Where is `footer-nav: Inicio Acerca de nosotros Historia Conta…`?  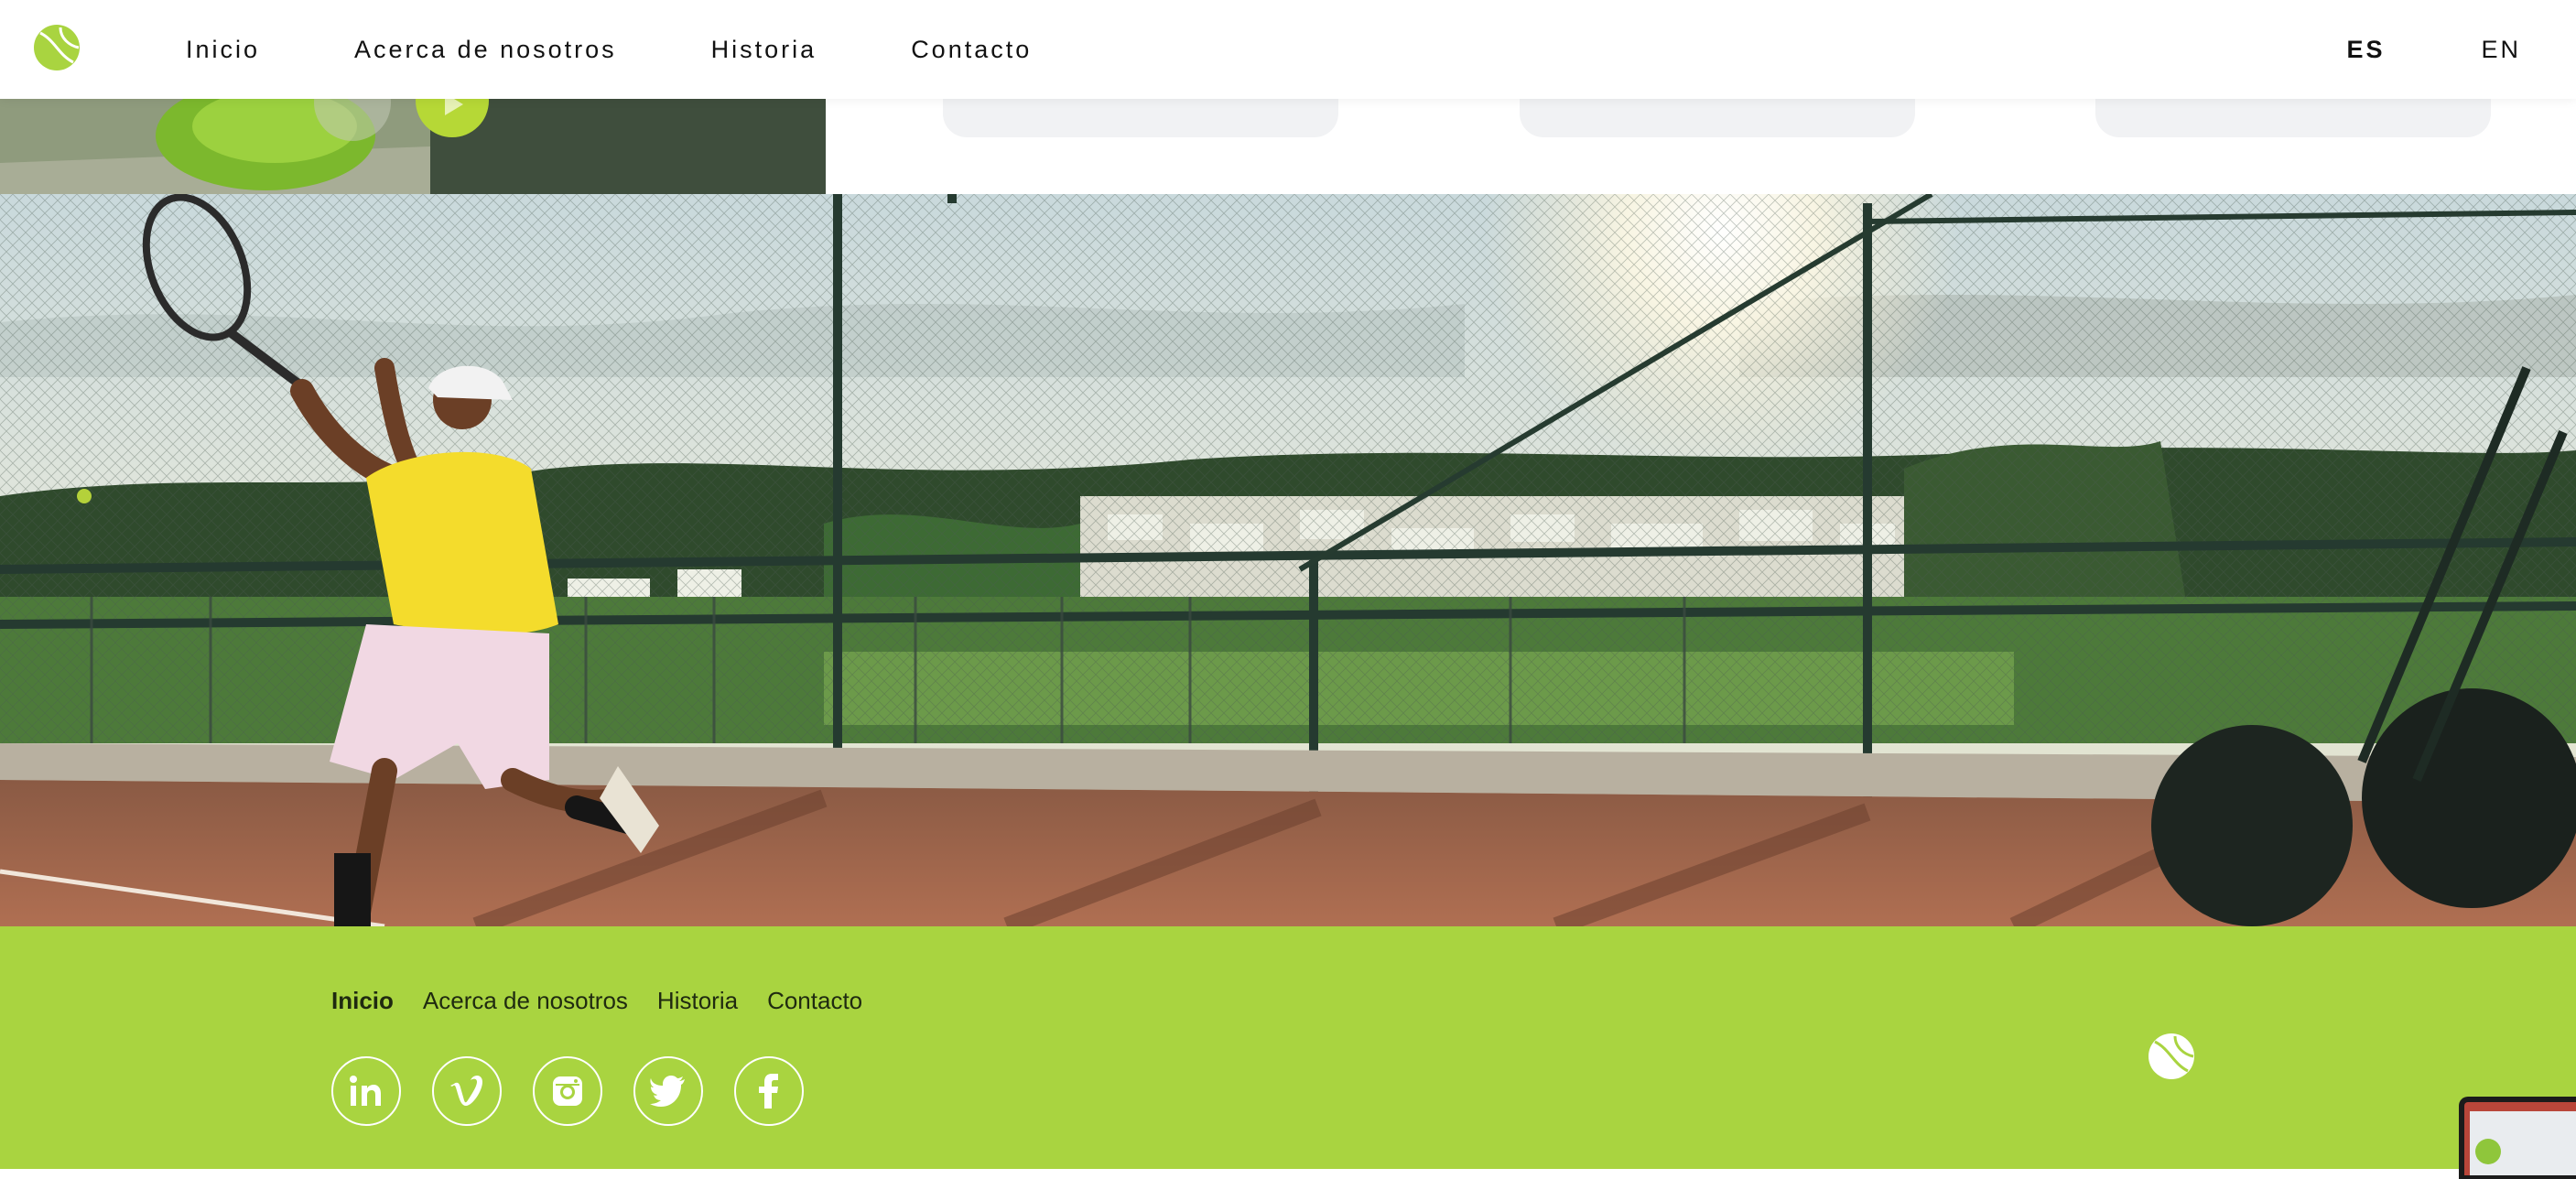
footer-nav: Inicio Acerca de nosotros Historia Conta… is located at coordinates (612, 1001).